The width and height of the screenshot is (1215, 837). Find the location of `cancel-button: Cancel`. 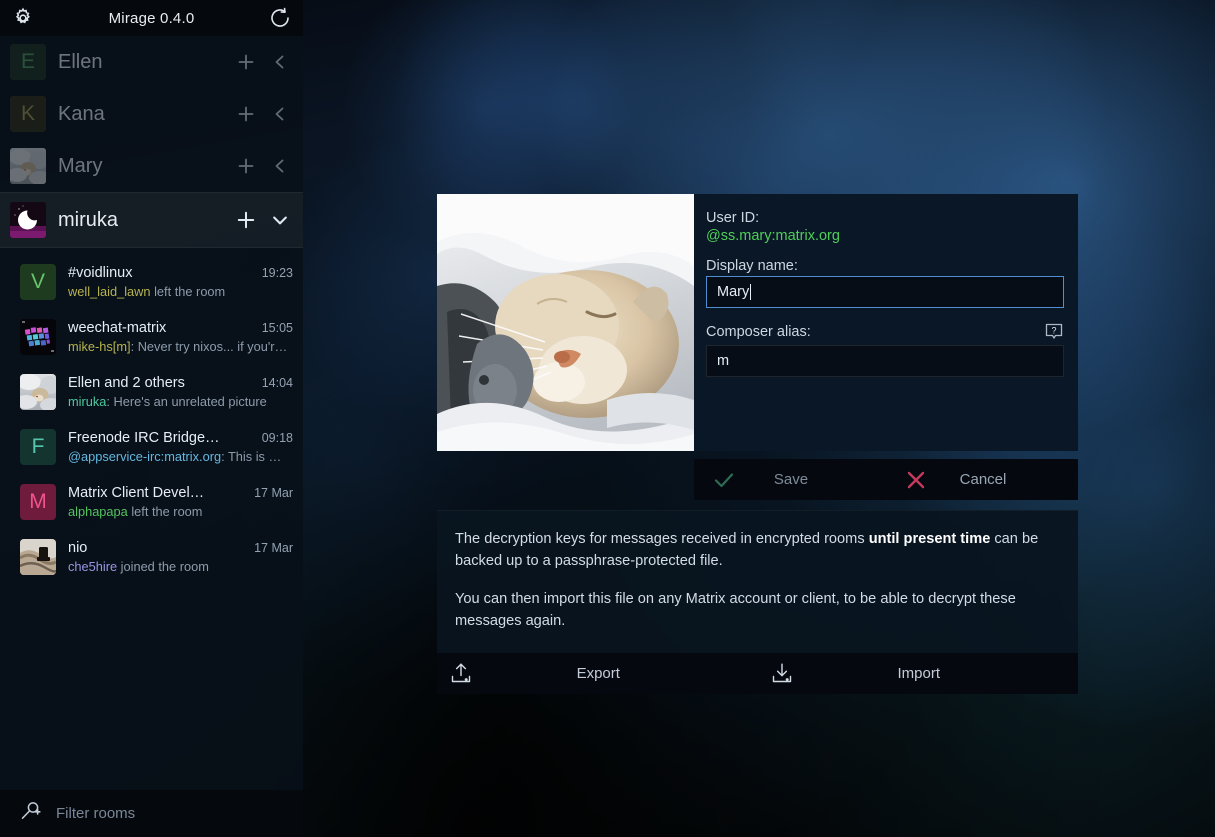

cancel-button: Cancel is located at coordinates (982, 479).